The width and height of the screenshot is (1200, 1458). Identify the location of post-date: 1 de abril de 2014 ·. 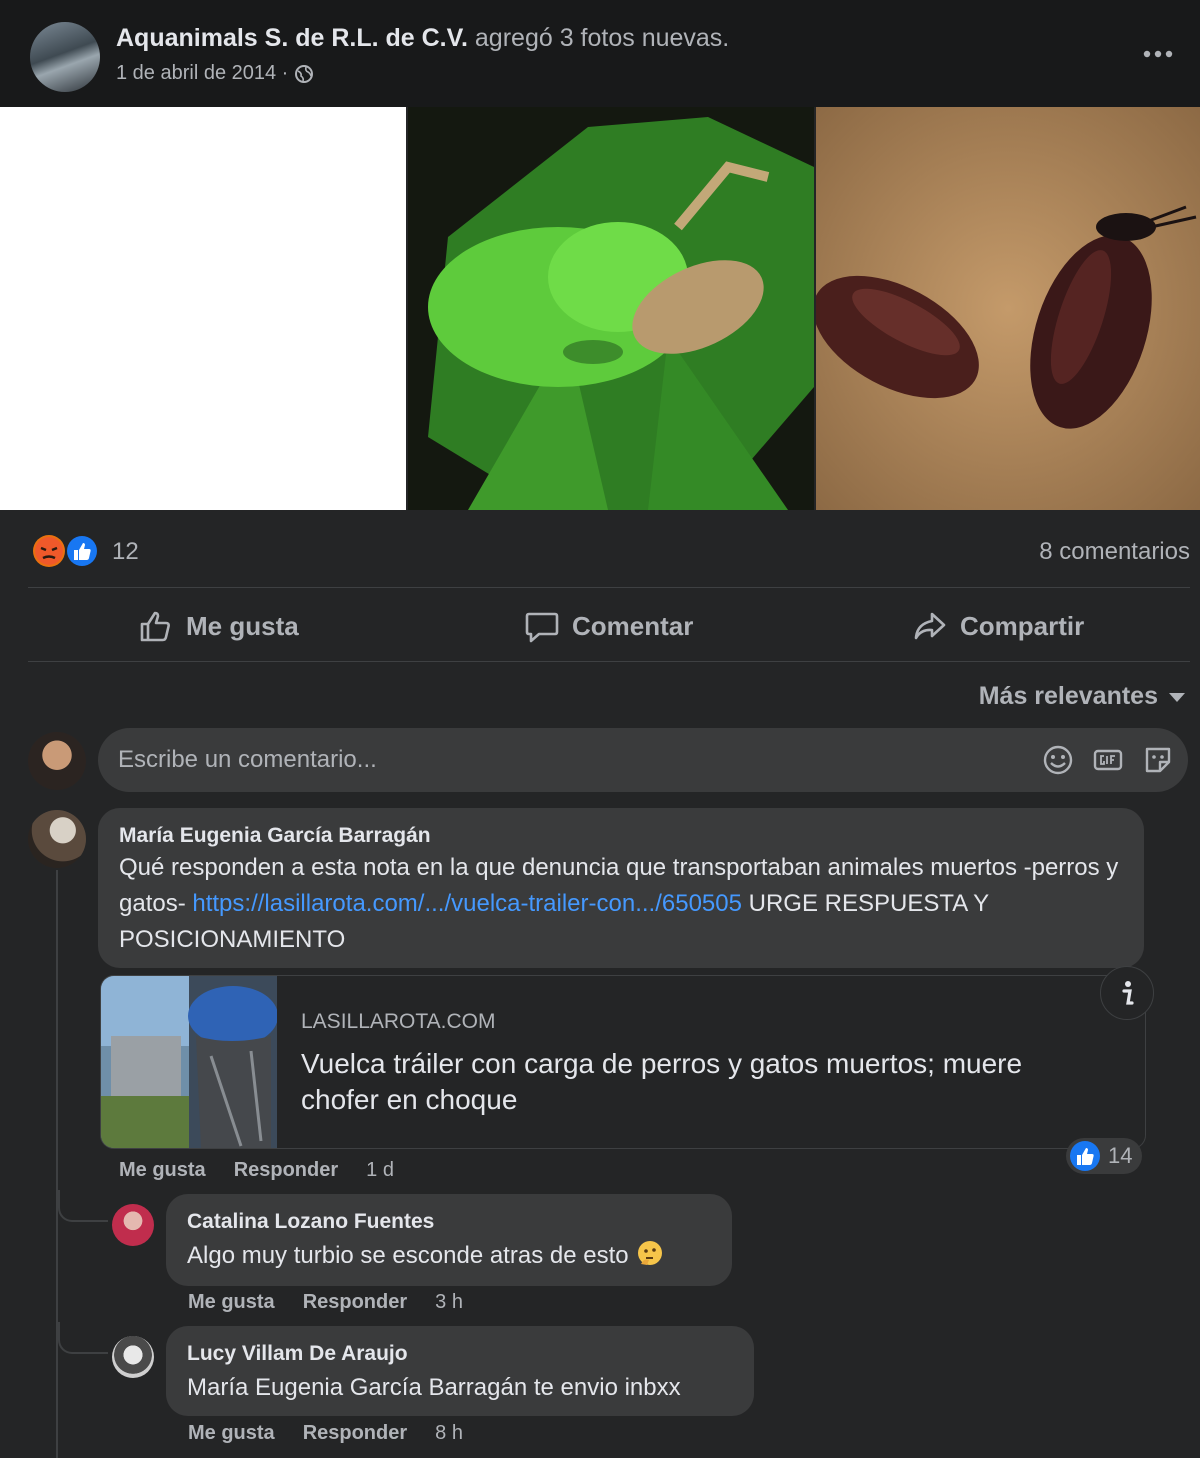
(202, 73).